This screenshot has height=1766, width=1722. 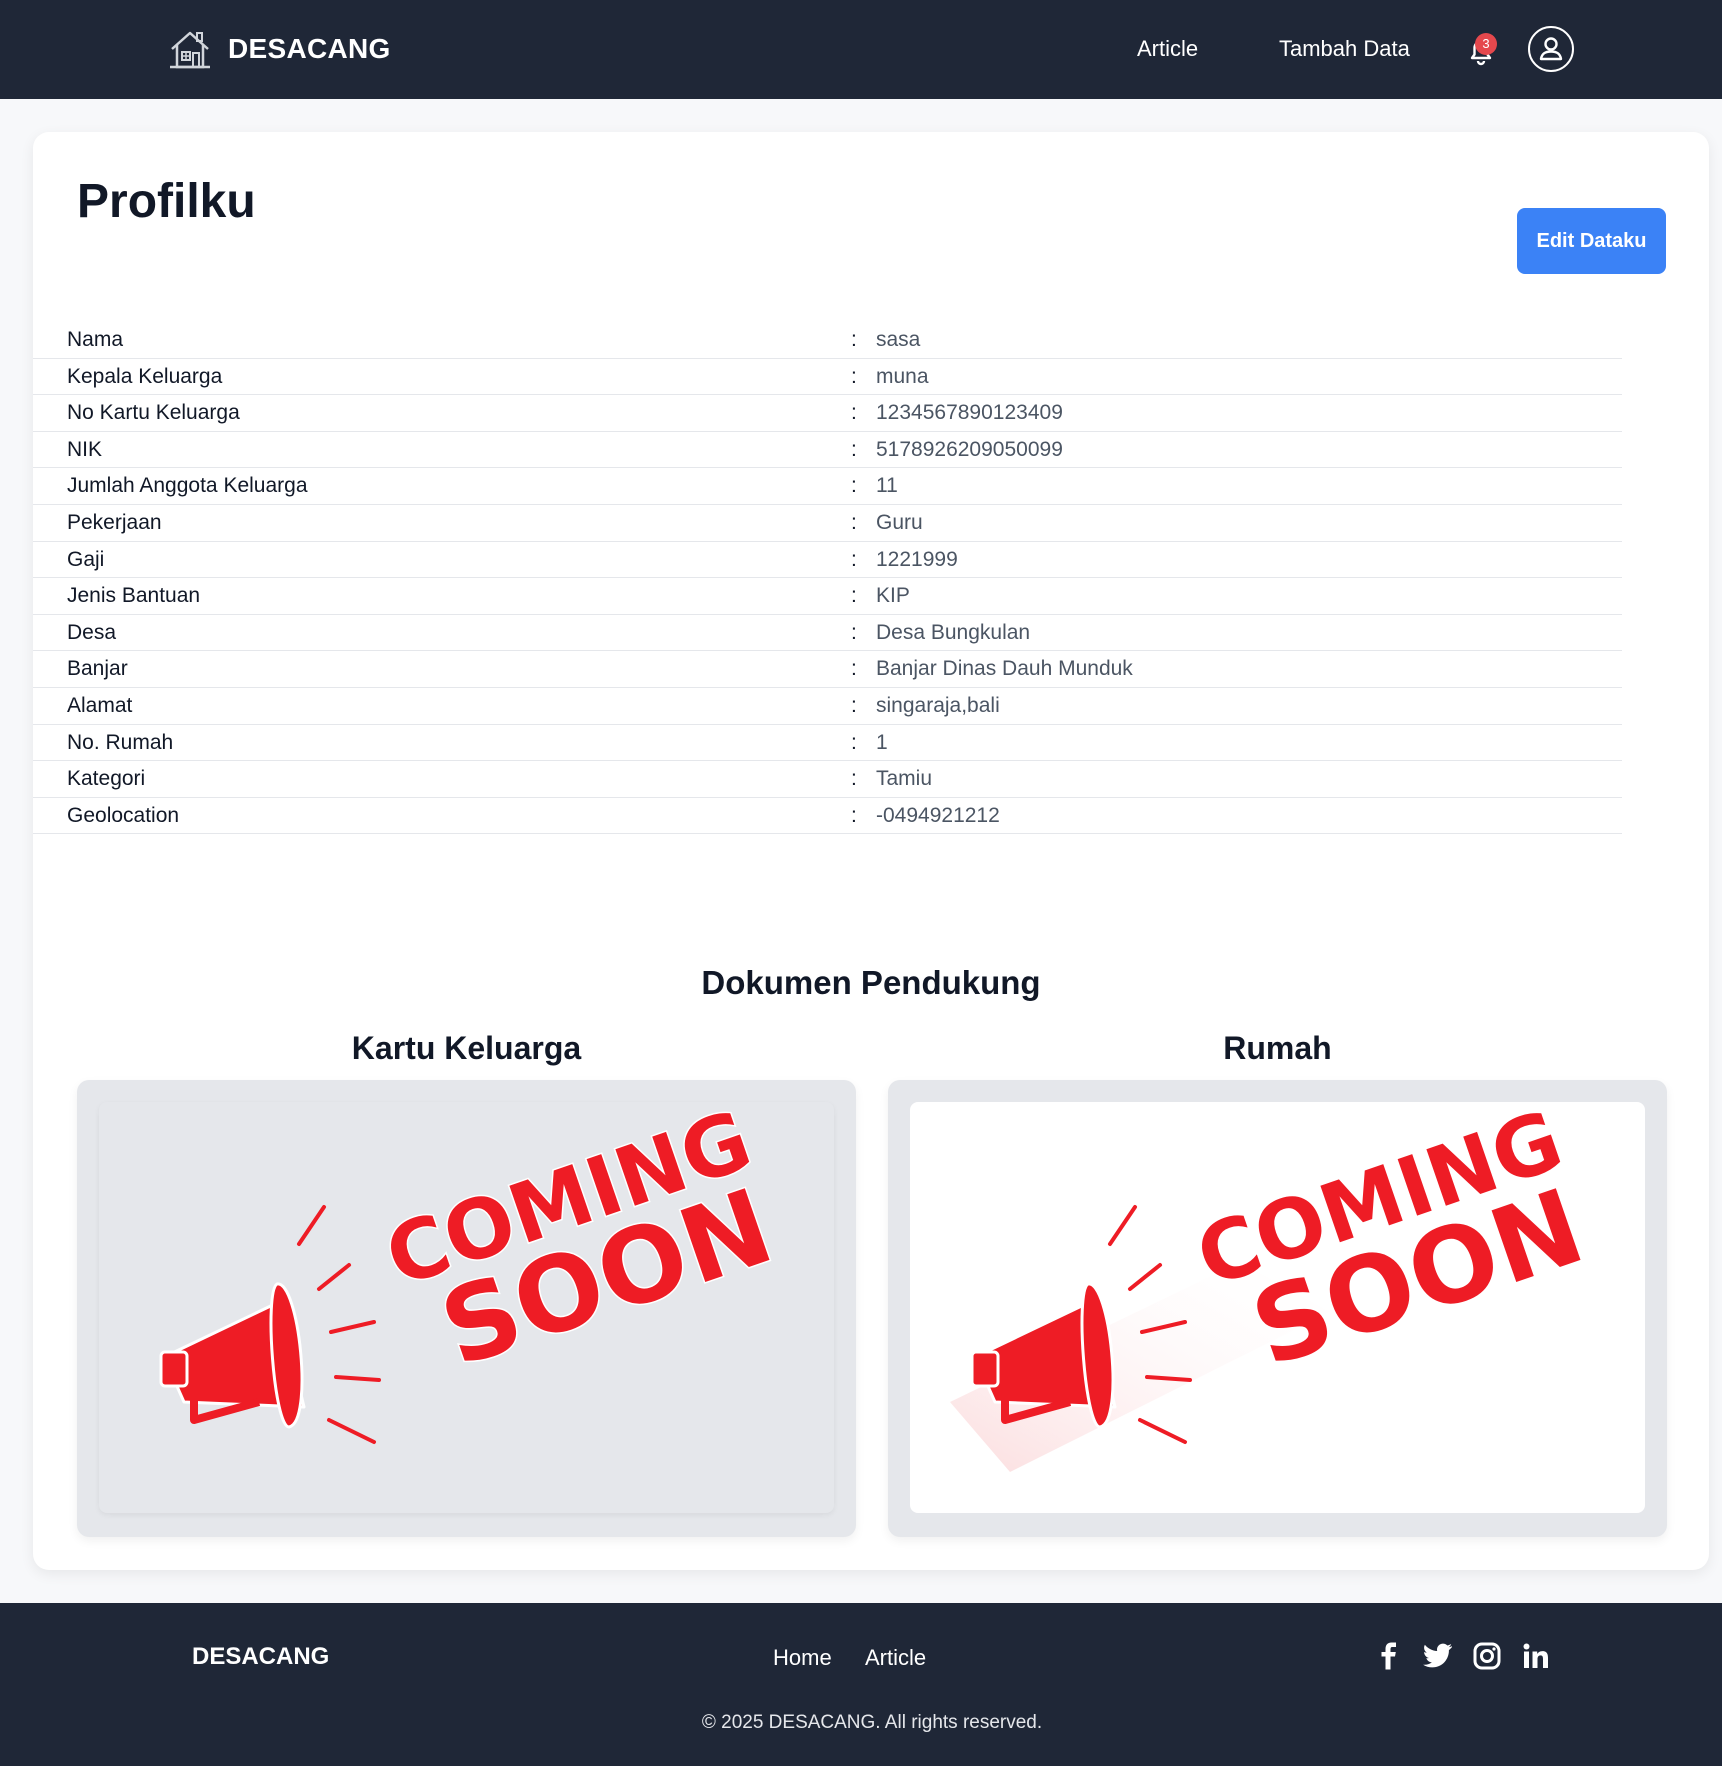 What do you see at coordinates (1004, 669) in the screenshot?
I see `field-value: Banjar Dinas Dauh Munduk` at bounding box center [1004, 669].